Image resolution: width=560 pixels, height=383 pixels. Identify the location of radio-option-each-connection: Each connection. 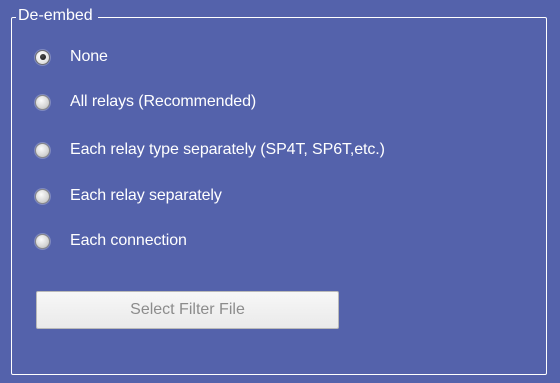
(111, 241).